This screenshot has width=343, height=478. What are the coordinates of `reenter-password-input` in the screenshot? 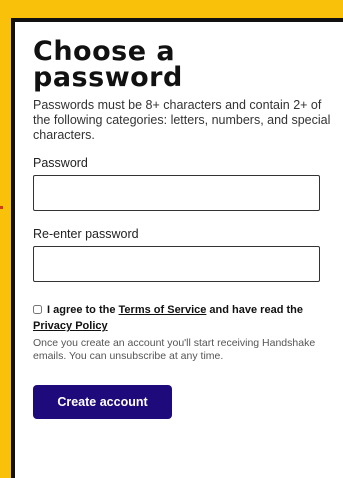 It's located at (176, 264).